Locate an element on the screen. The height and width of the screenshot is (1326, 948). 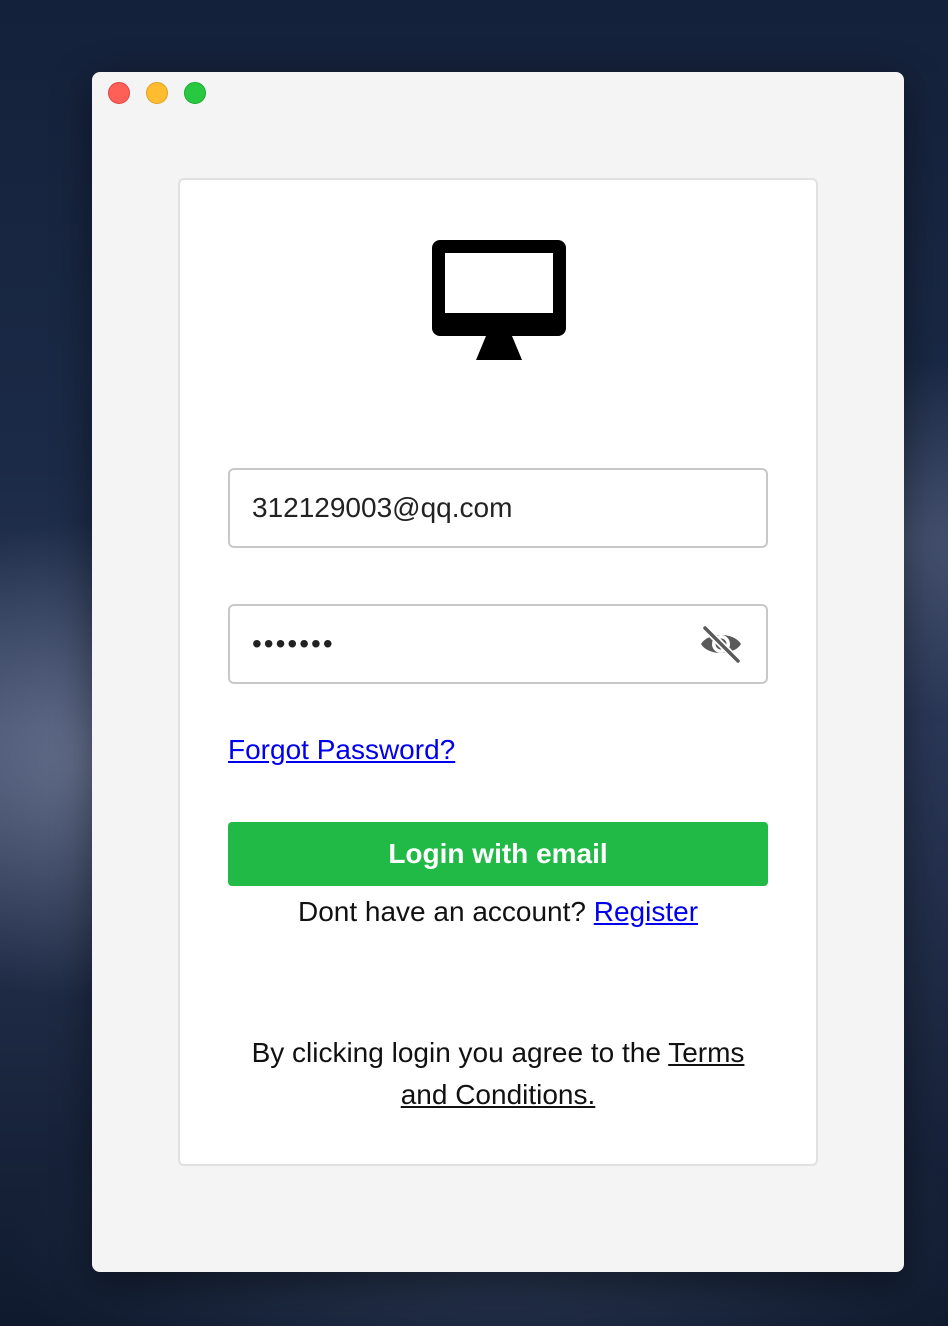
register-link: Register is located at coordinates (646, 911).